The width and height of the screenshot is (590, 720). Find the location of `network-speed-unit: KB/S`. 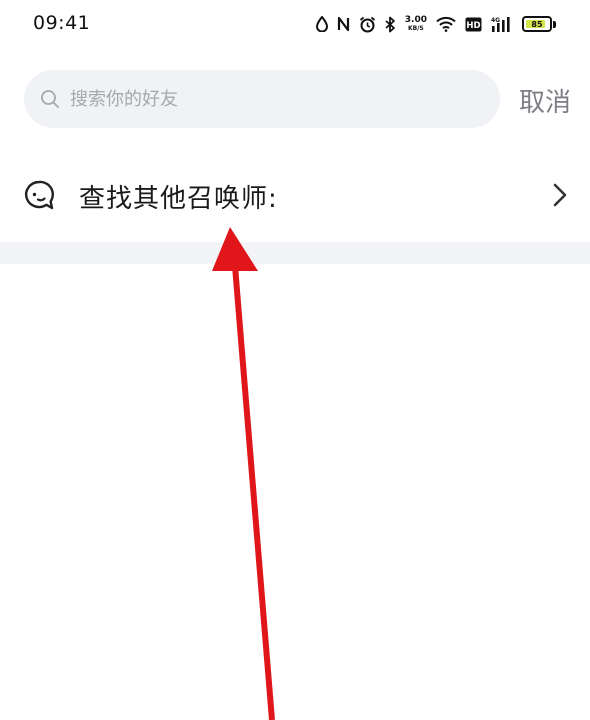

network-speed-unit: KB/S is located at coordinates (416, 28).